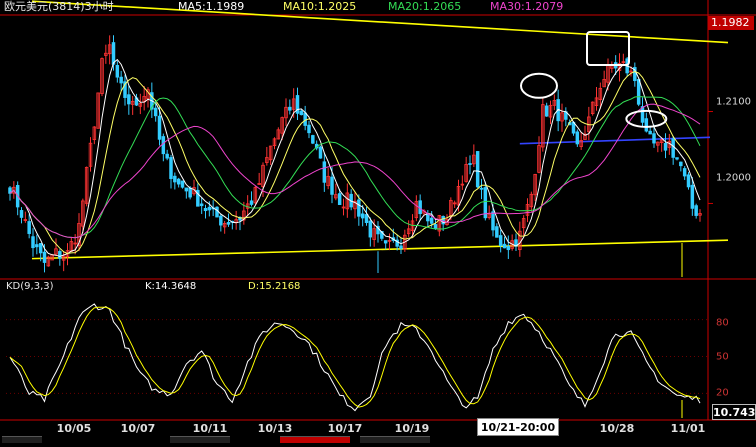  I want to click on price-tick-label: 1.2000, so click(733, 178).